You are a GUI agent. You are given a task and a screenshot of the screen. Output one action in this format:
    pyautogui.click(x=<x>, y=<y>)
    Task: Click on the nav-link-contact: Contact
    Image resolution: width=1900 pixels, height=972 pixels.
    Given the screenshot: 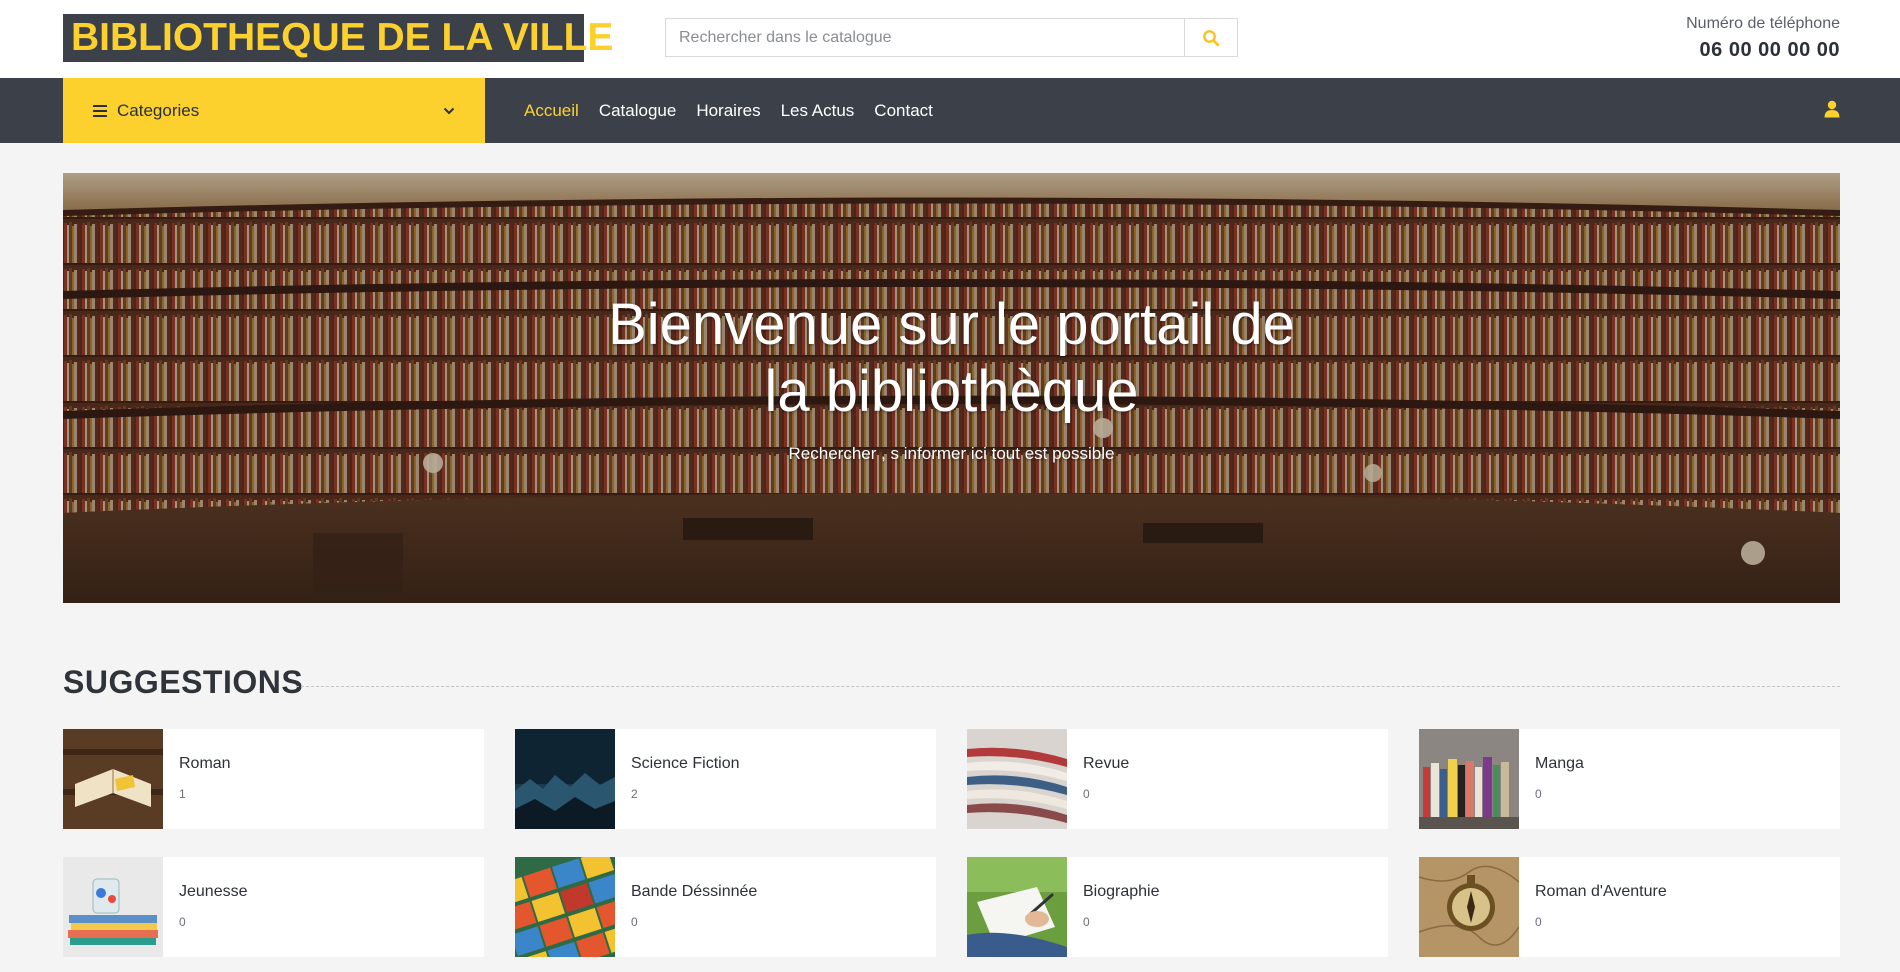 What is the action you would take?
    pyautogui.click(x=903, y=111)
    